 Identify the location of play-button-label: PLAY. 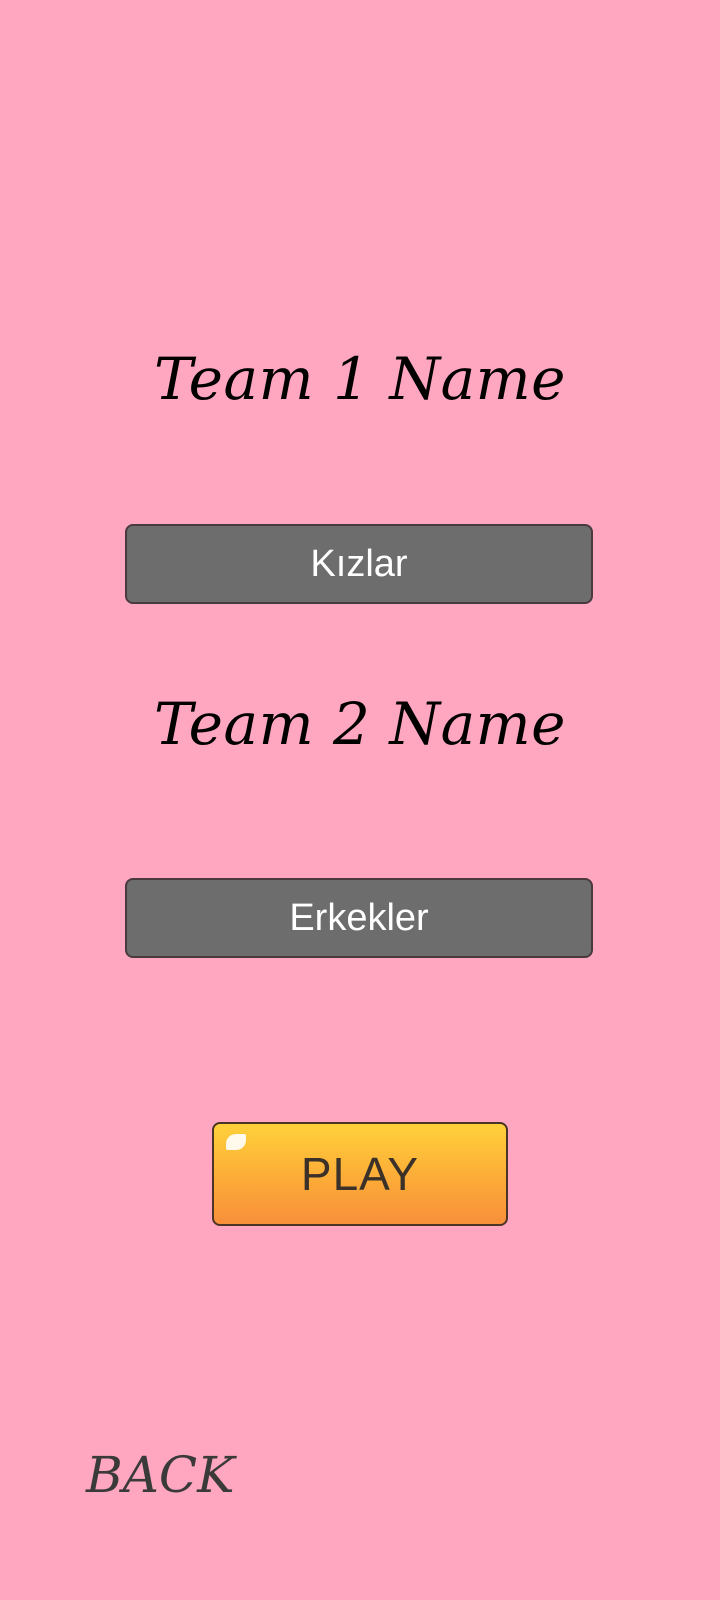
(360, 1174).